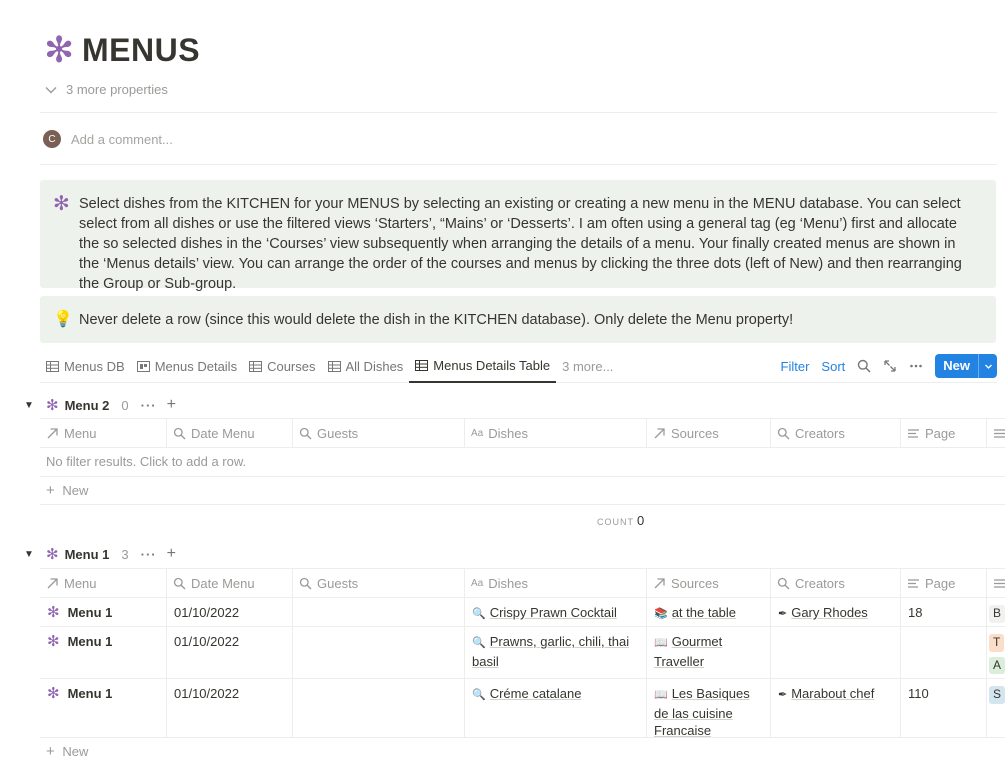  I want to click on tag: B, so click(997, 614).